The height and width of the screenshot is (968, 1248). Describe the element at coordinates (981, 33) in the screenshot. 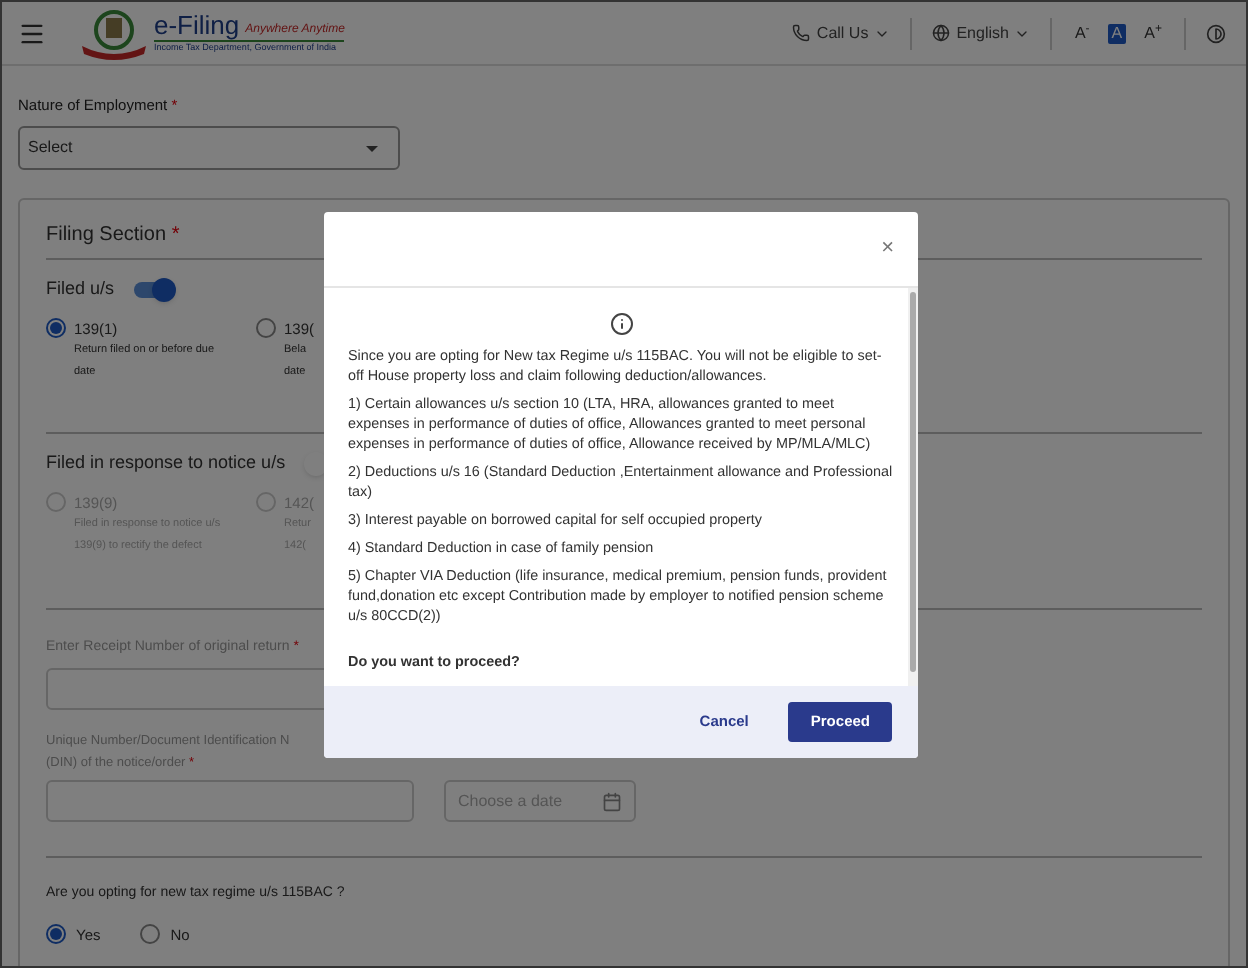

I see `language-button: English` at that location.